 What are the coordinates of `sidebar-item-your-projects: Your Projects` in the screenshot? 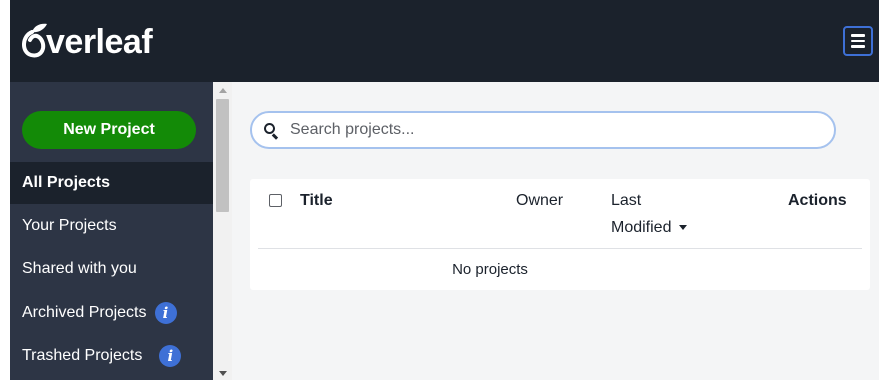 It's located at (111, 226).